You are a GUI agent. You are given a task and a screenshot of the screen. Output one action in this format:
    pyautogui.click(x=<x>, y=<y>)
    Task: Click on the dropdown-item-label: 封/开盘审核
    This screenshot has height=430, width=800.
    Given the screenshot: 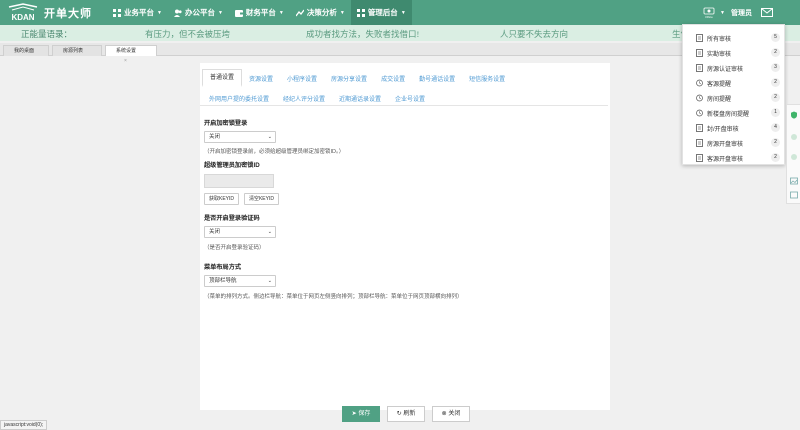 What is the action you would take?
    pyautogui.click(x=723, y=129)
    